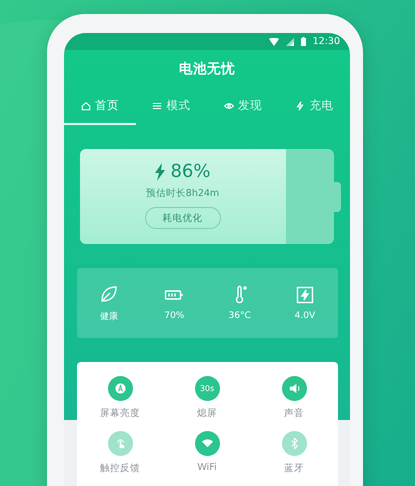 The image size is (415, 486). What do you see at coordinates (109, 294) in the screenshot?
I see `leaf-icon` at bounding box center [109, 294].